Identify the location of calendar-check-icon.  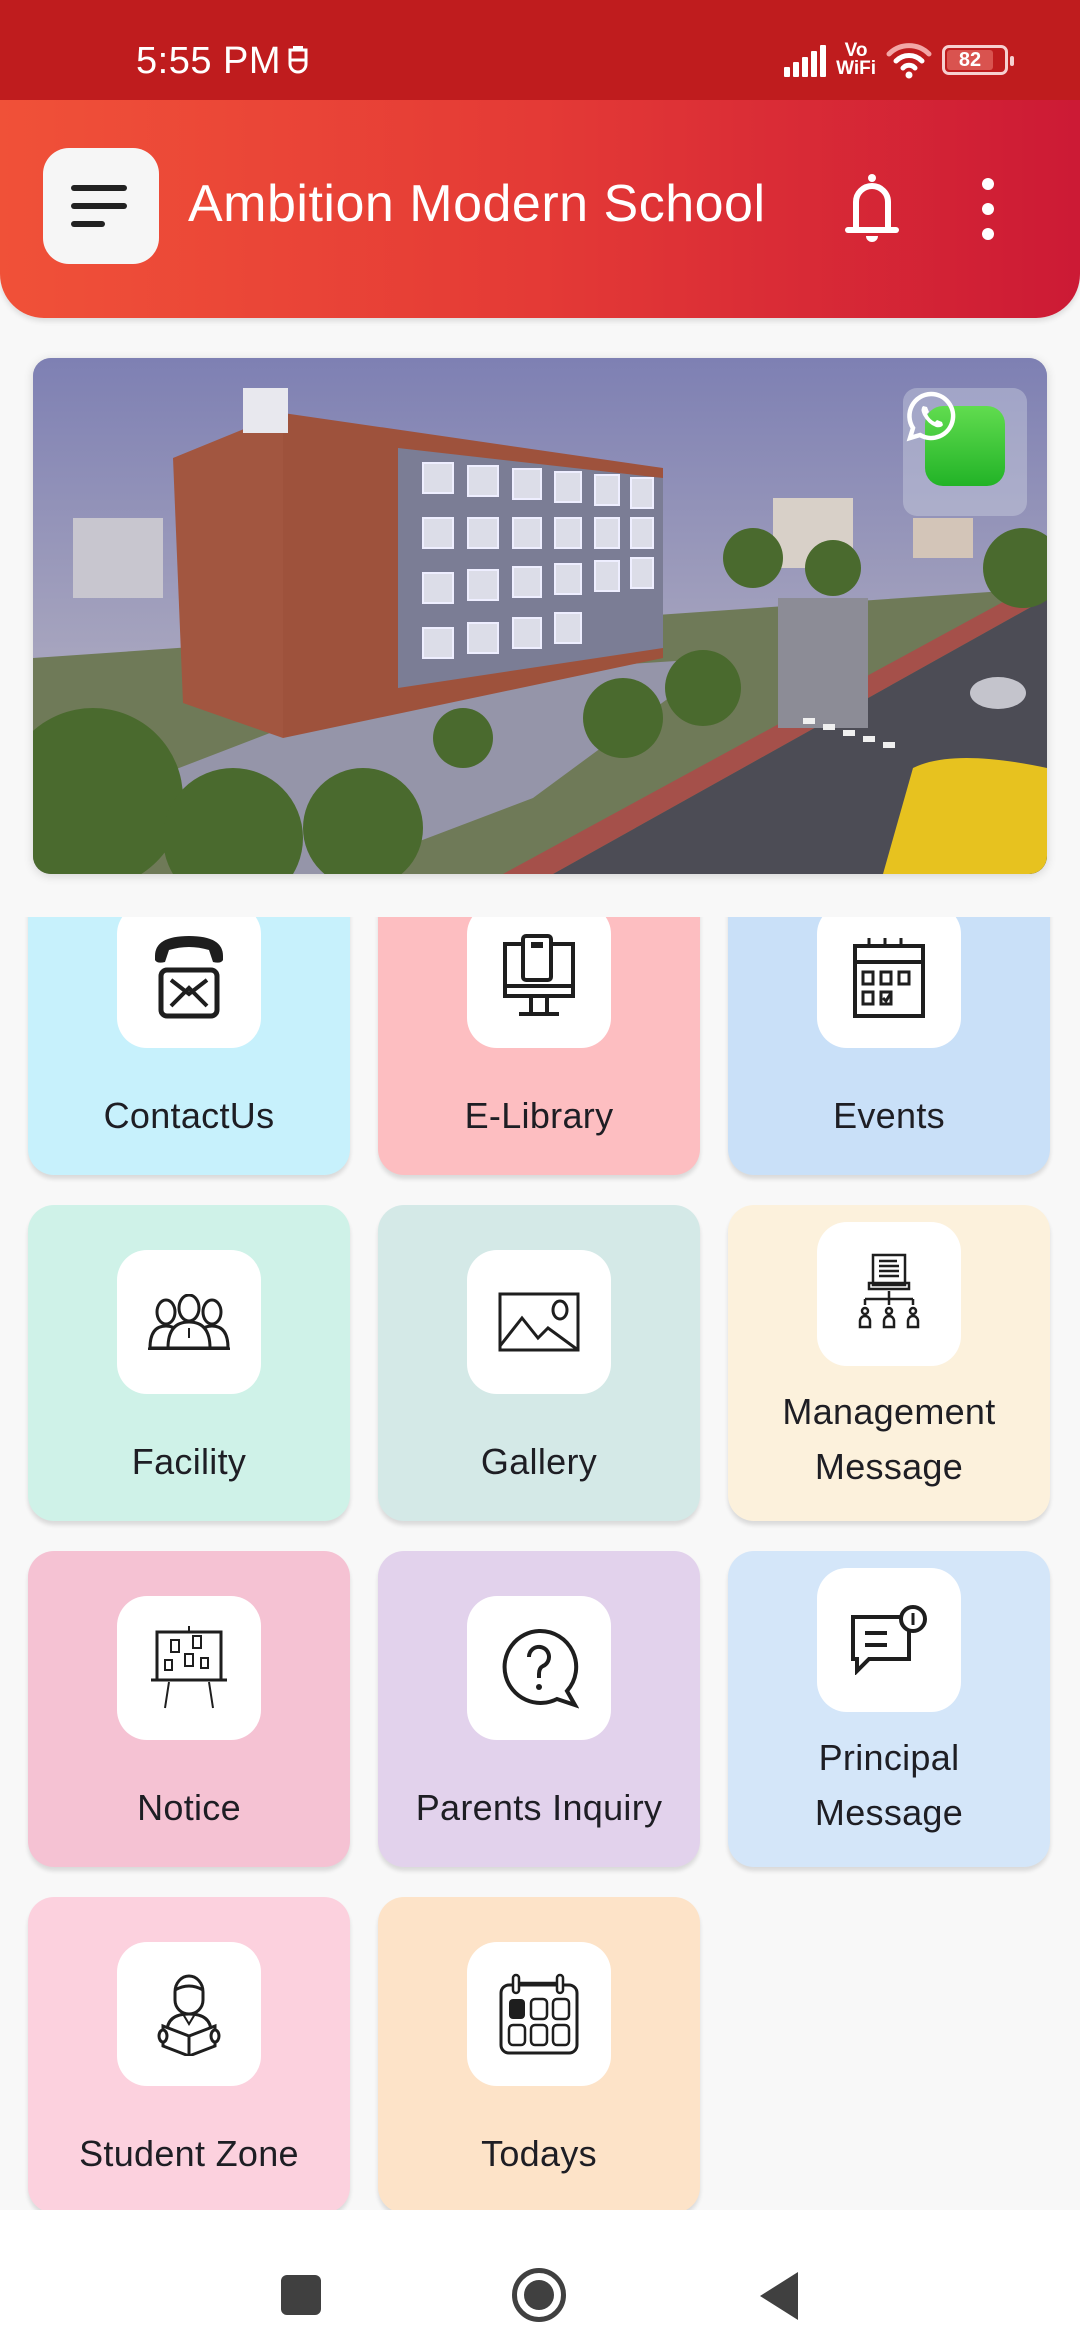
(889, 982).